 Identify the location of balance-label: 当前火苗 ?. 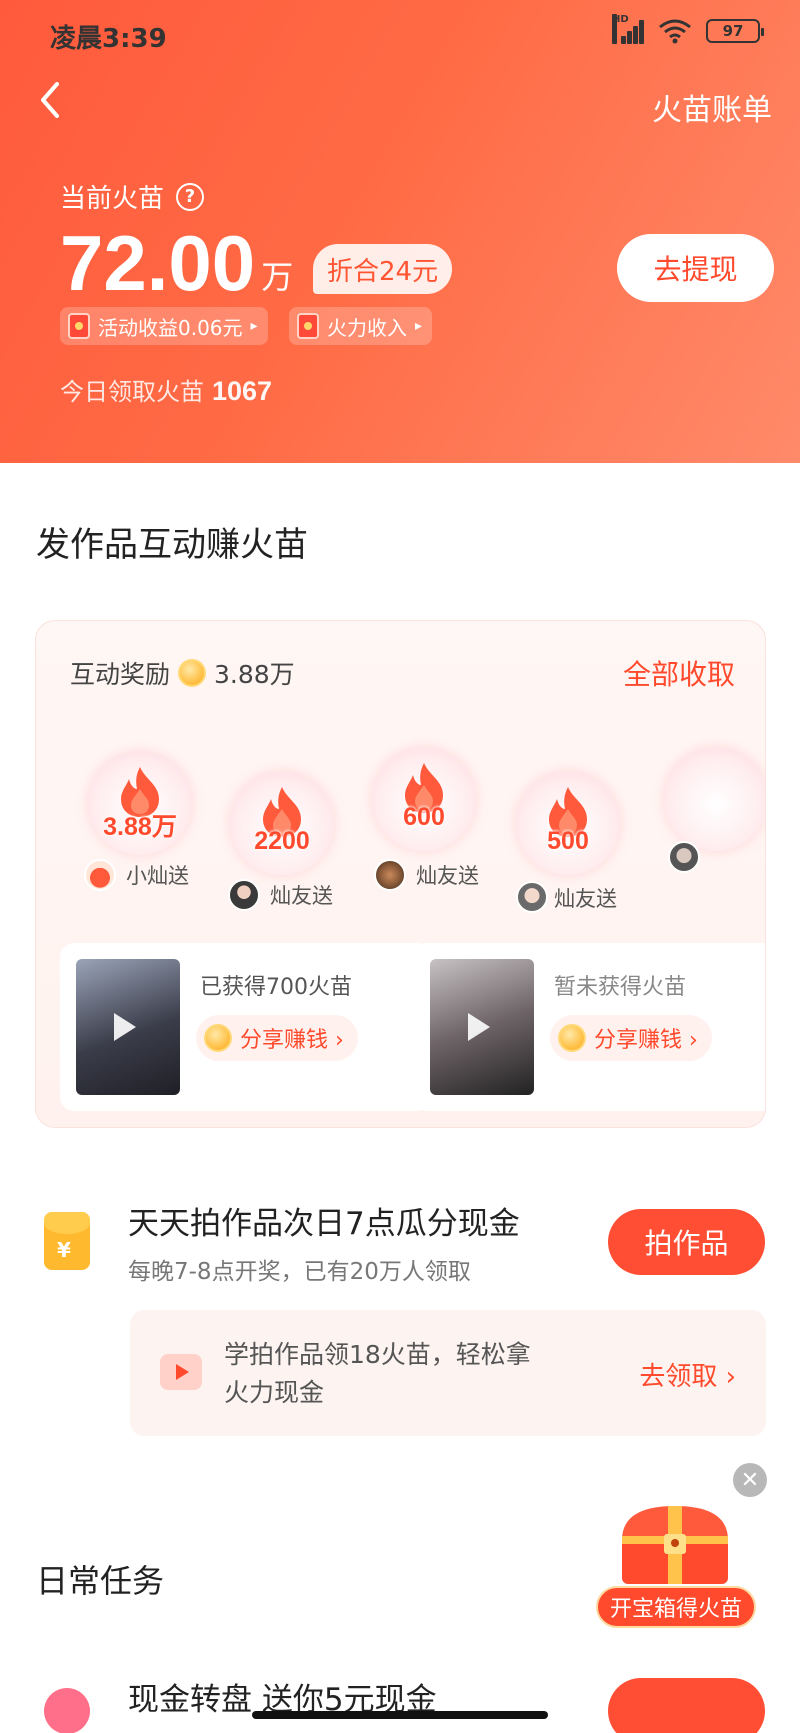
(132, 196).